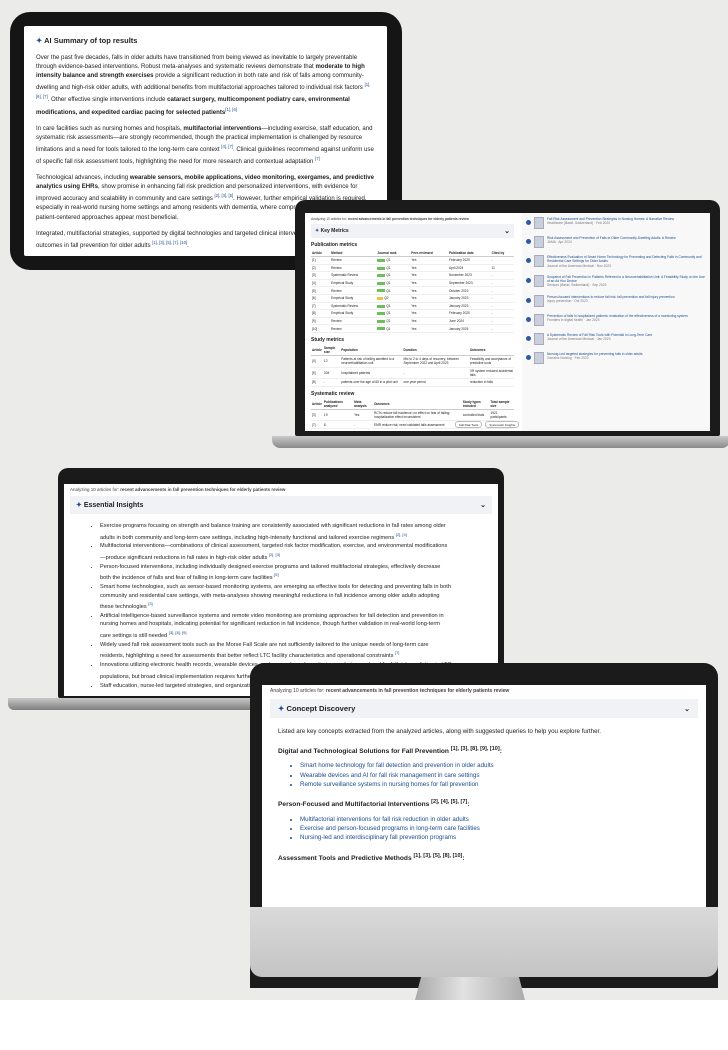 The height and width of the screenshot is (1050, 728). What do you see at coordinates (353, 313) in the screenshot?
I see `table-cell: Empirical Study` at bounding box center [353, 313].